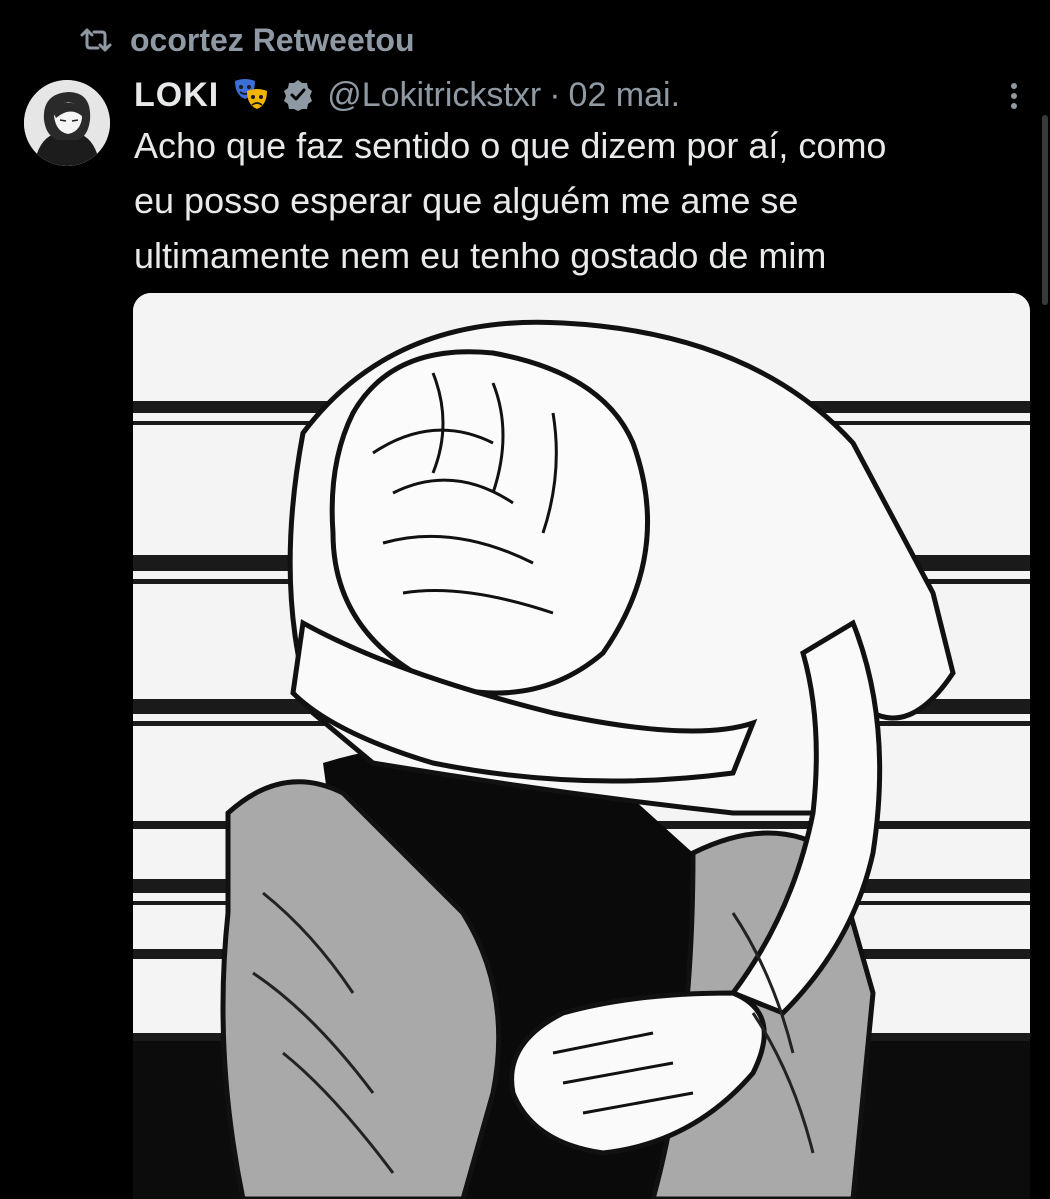  What do you see at coordinates (1045, 210) in the screenshot?
I see `scrollbar` at bounding box center [1045, 210].